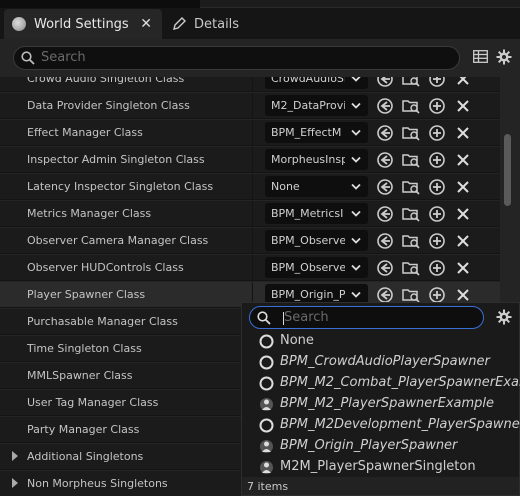 The image size is (520, 496). Describe the element at coordinates (316, 159) in the screenshot. I see `class-combo: MorpheusInsp` at that location.